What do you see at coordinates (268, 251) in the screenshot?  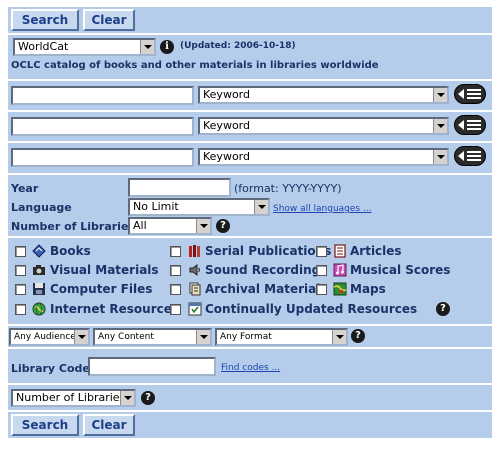 I see `format-label: Serial Publications` at bounding box center [268, 251].